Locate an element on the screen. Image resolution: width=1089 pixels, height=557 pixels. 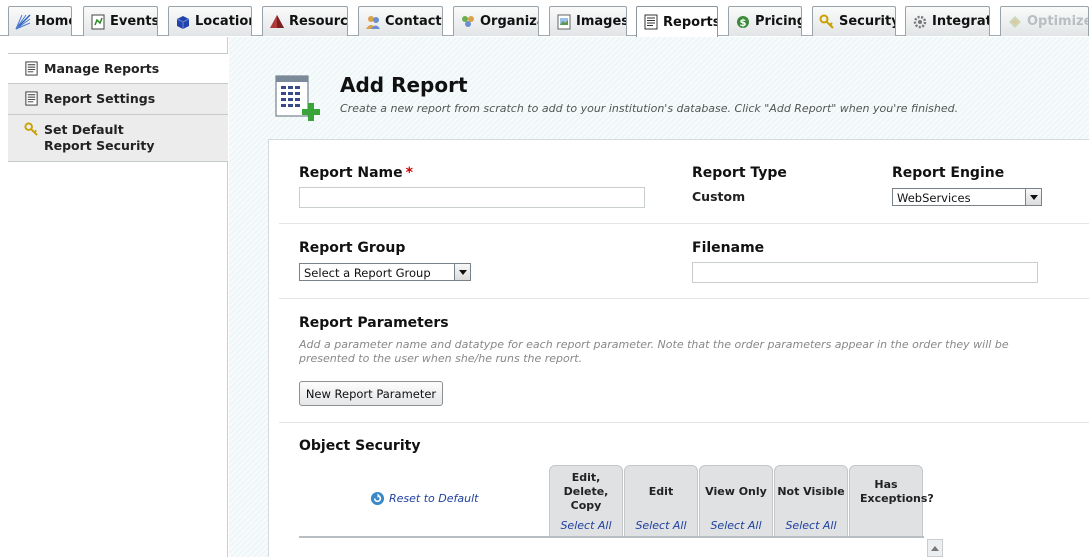
tab-label: Images is located at coordinates (601, 21).